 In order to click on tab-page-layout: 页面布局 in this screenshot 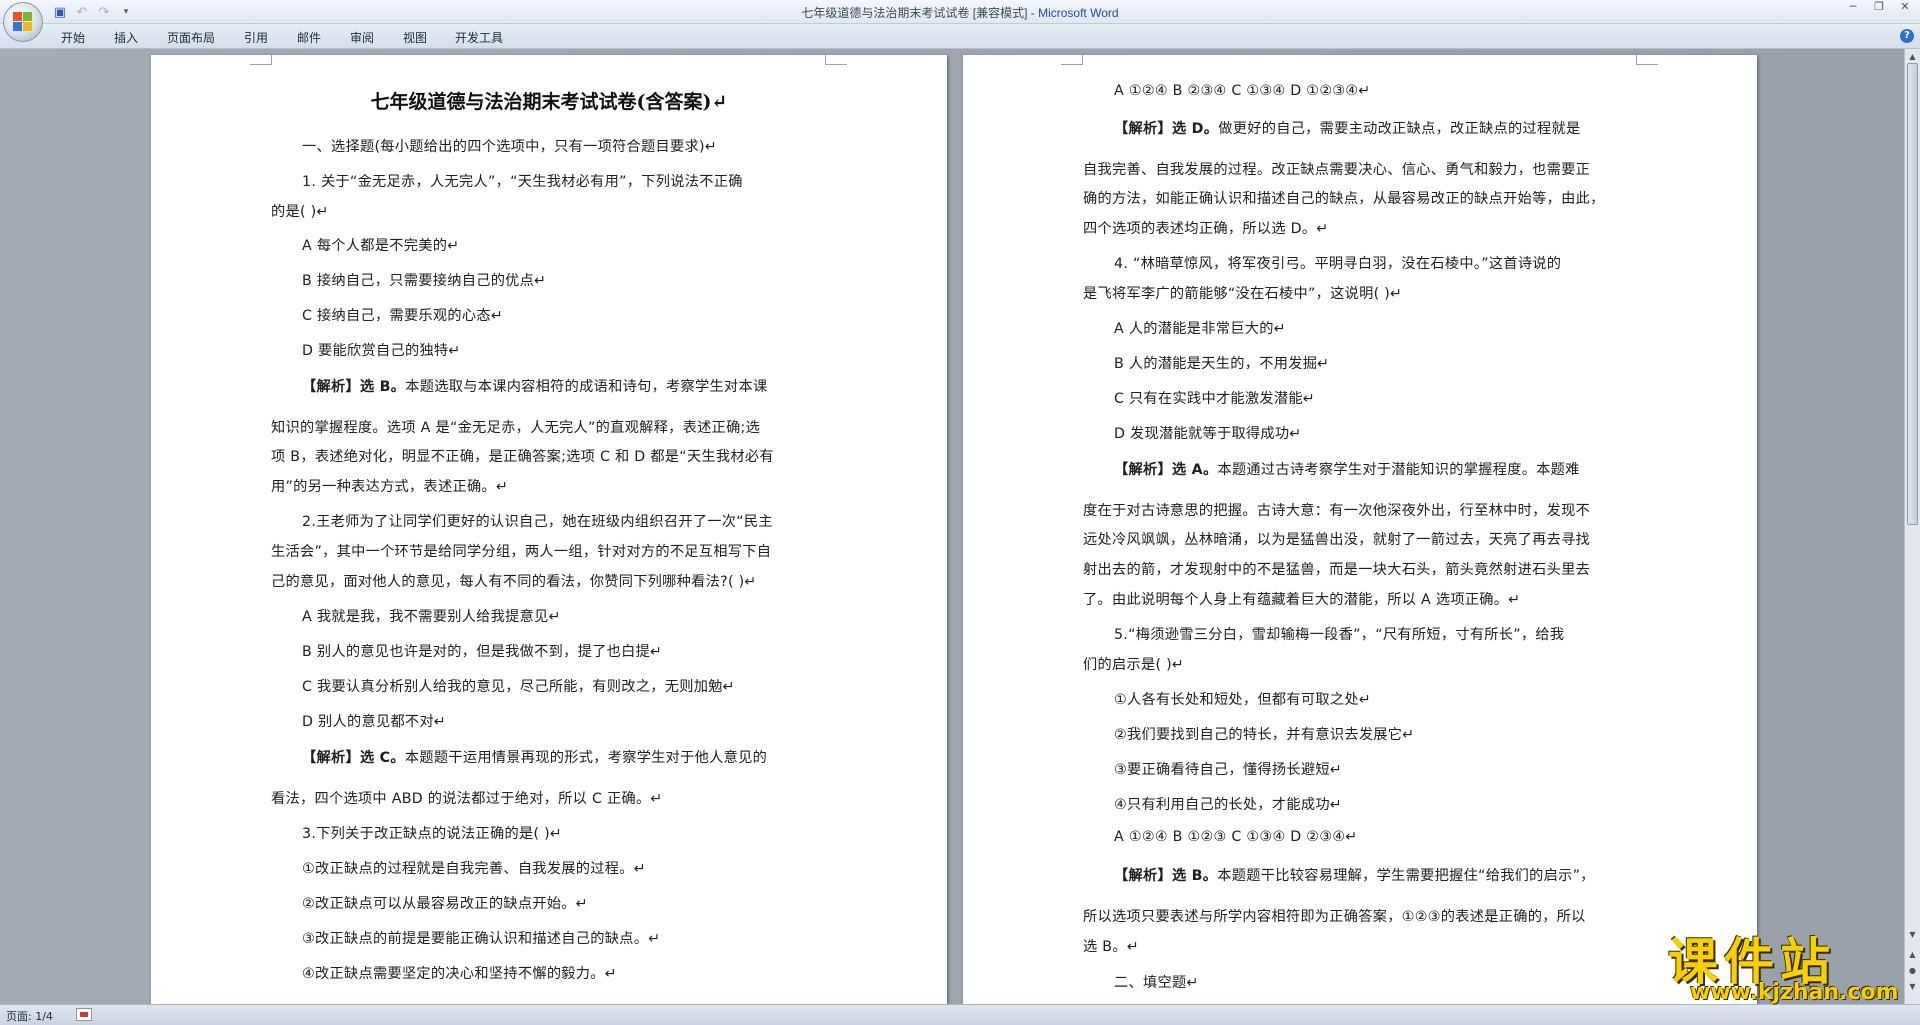, I will do `click(191, 37)`.